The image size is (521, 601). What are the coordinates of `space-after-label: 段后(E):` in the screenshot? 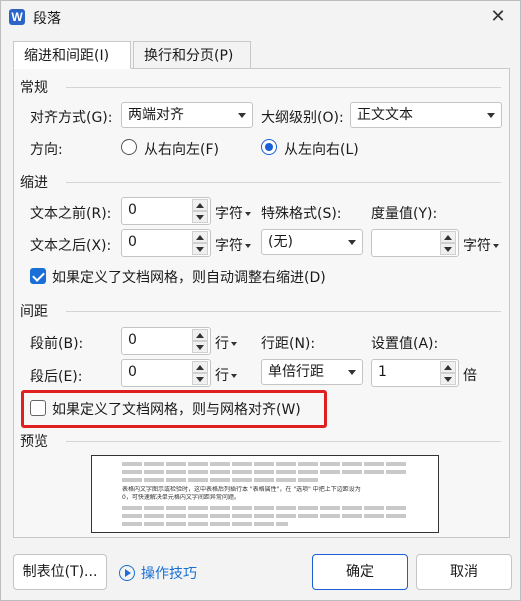 It's located at (56, 377).